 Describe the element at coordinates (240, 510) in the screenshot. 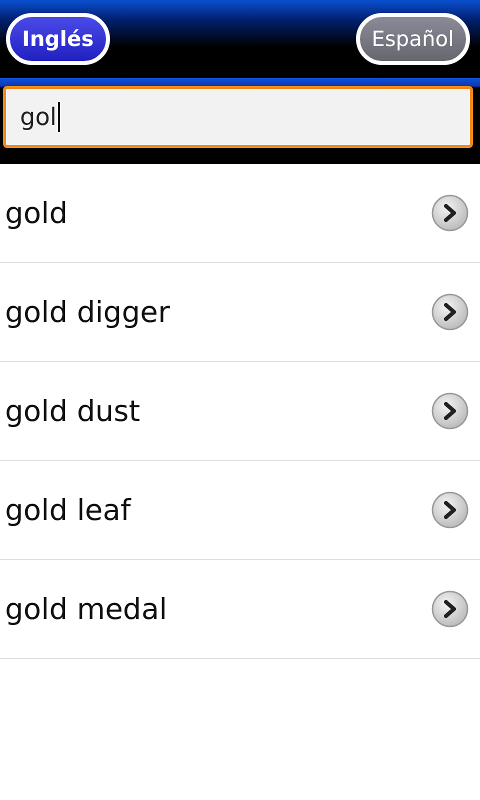

I see `result-item: gold leaf` at that location.